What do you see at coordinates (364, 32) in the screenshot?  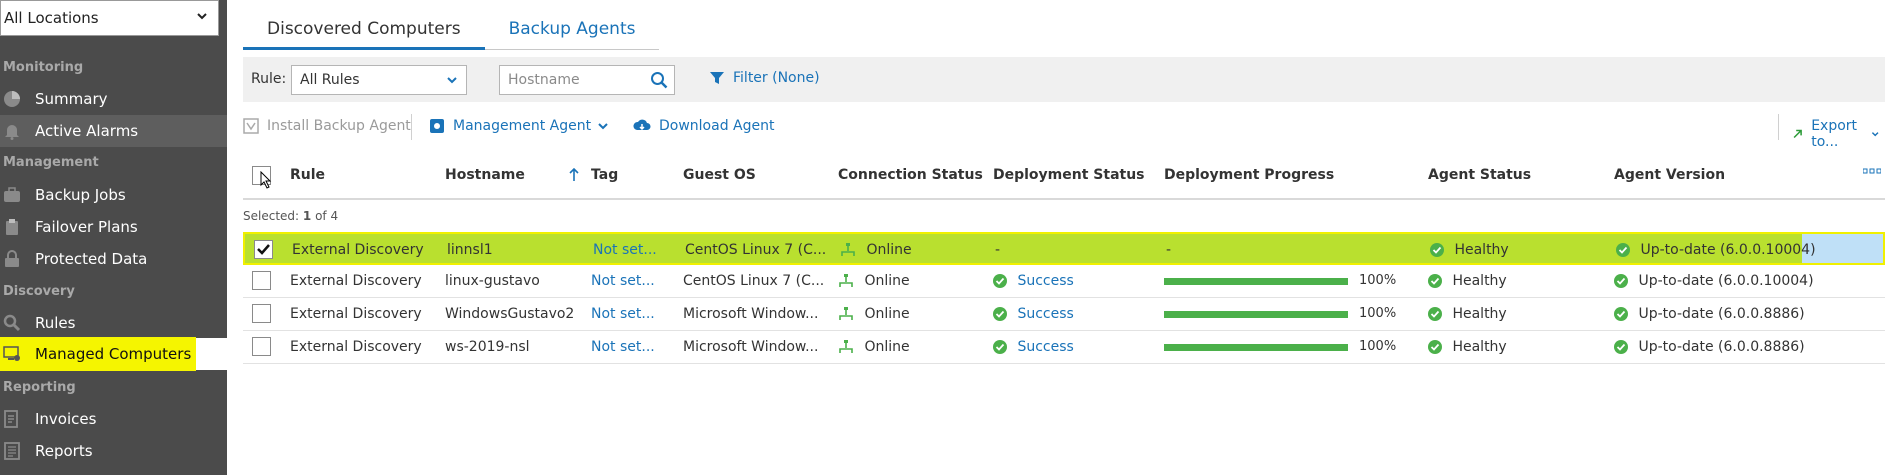 I see `tab-discovered-computers: Discovered Computers` at bounding box center [364, 32].